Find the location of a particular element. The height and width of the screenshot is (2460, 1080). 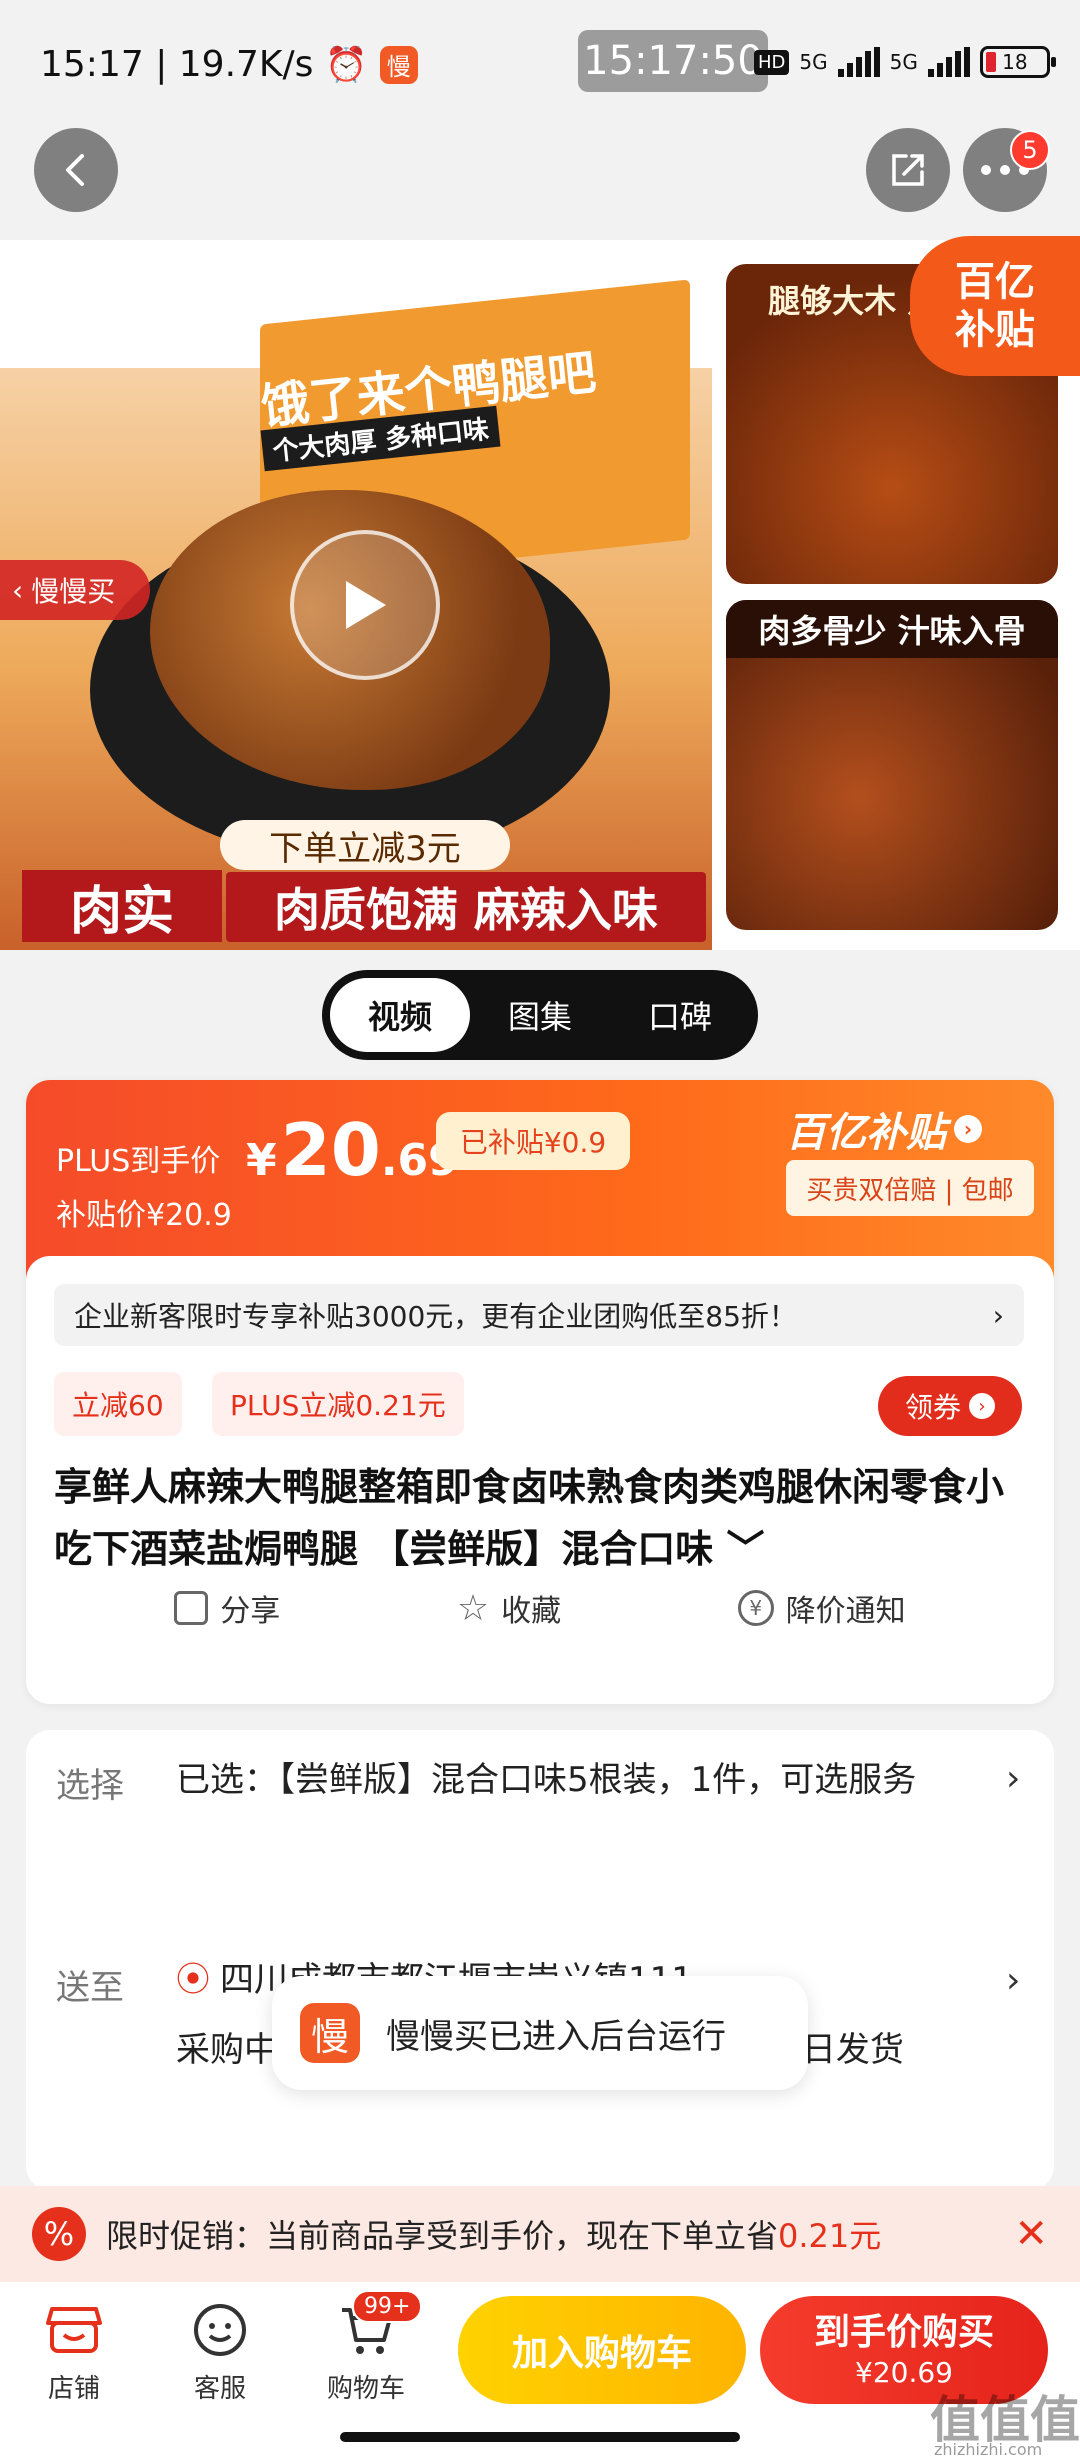

discount-strip: 下单立减3元 is located at coordinates (365, 845).